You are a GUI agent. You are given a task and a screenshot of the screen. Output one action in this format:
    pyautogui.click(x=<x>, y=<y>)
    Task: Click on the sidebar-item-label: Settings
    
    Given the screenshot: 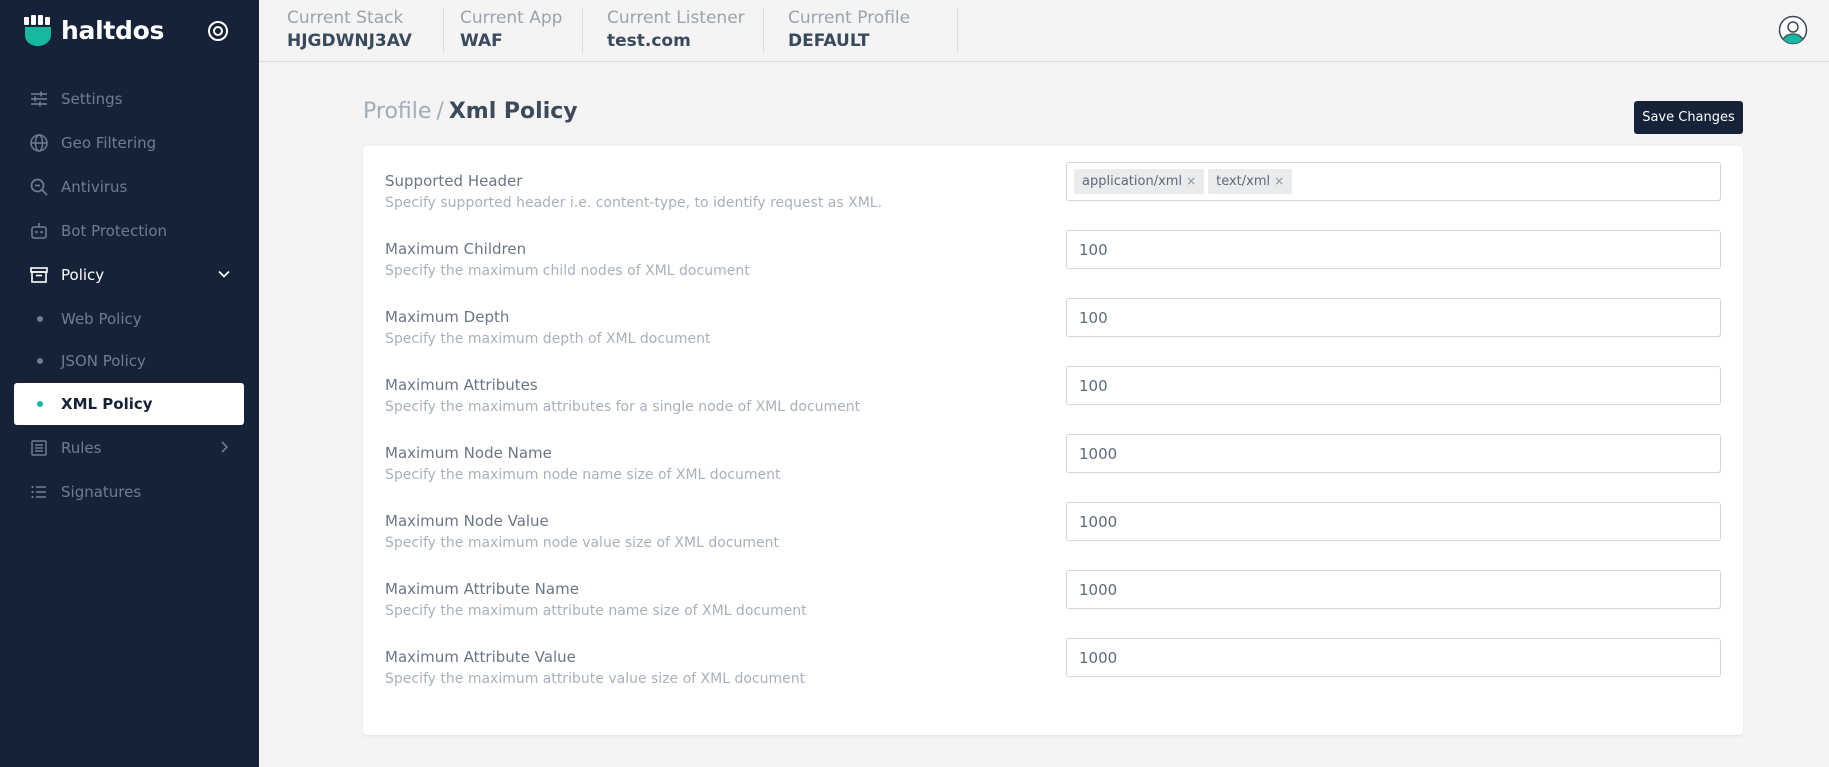 What is the action you would take?
    pyautogui.click(x=92, y=99)
    